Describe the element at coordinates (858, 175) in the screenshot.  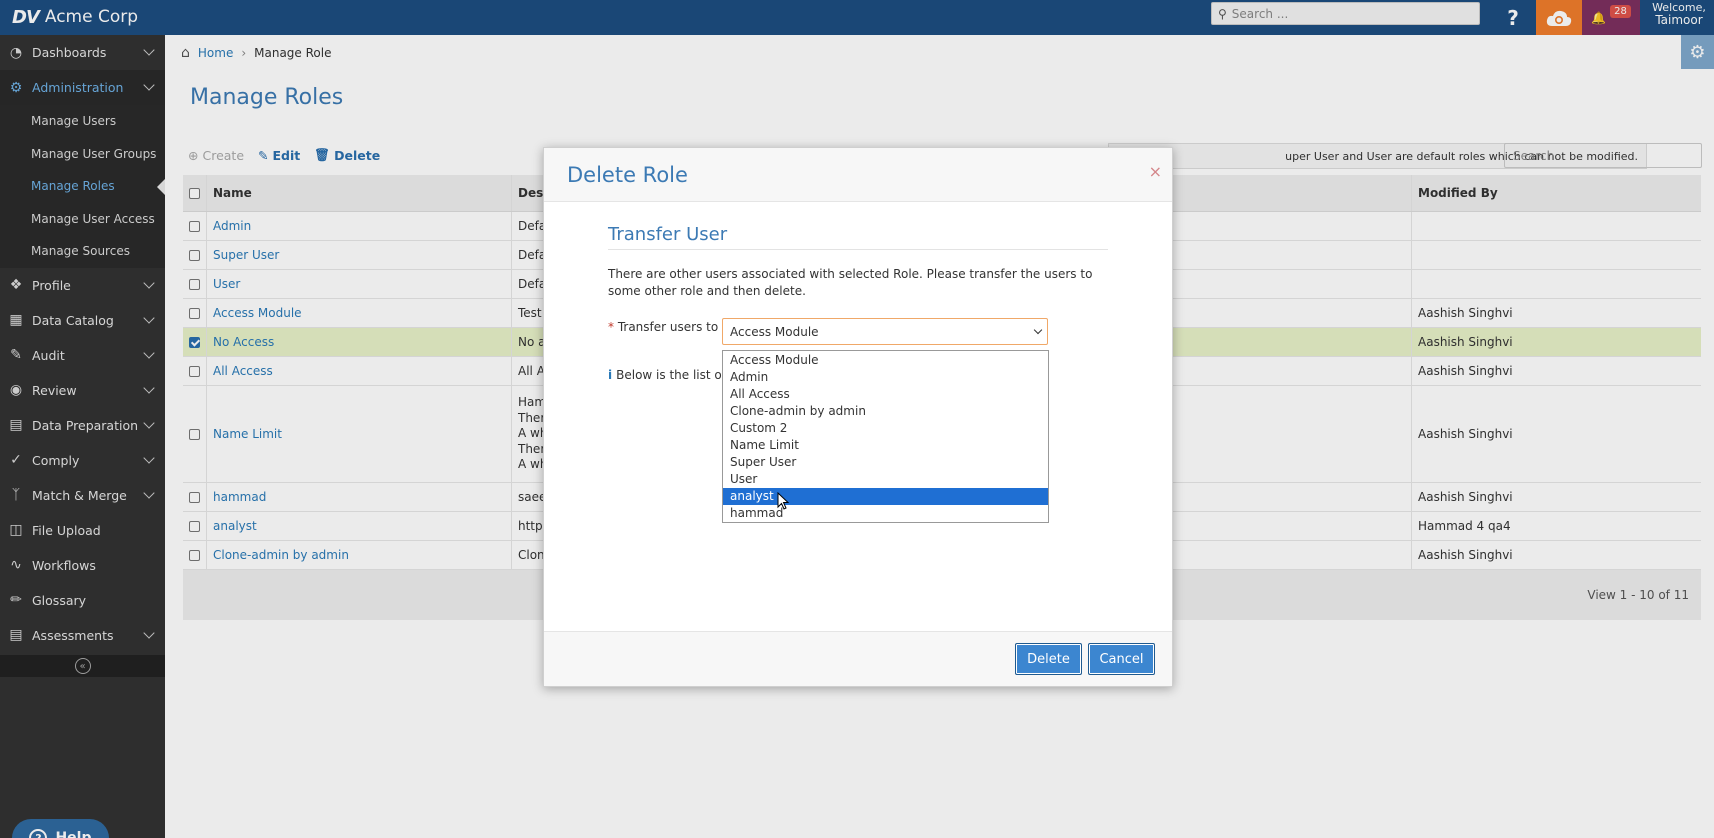
I see `modal-header: Delete Role` at that location.